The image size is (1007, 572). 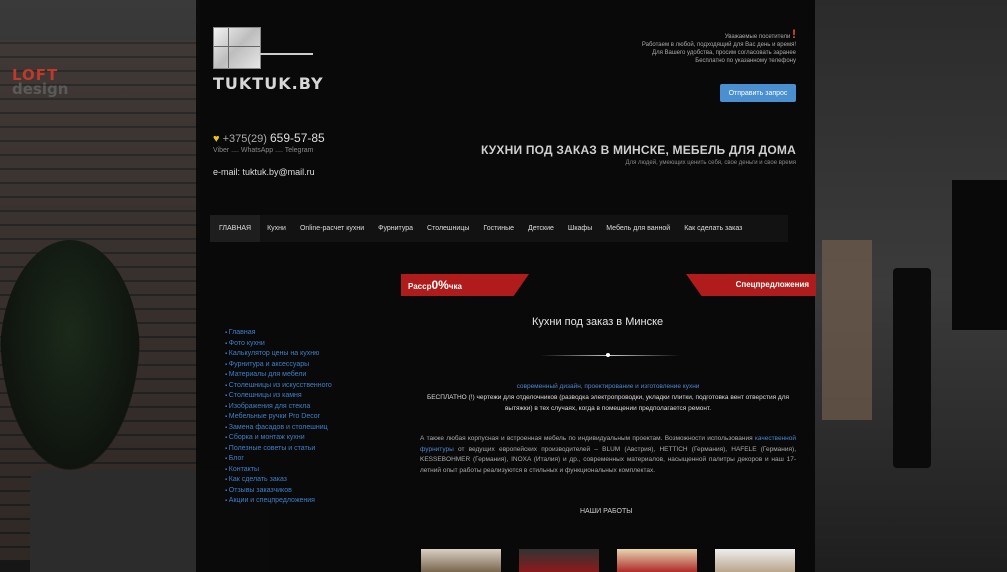 I want to click on installment-prefix: Расср, so click(x=420, y=286).